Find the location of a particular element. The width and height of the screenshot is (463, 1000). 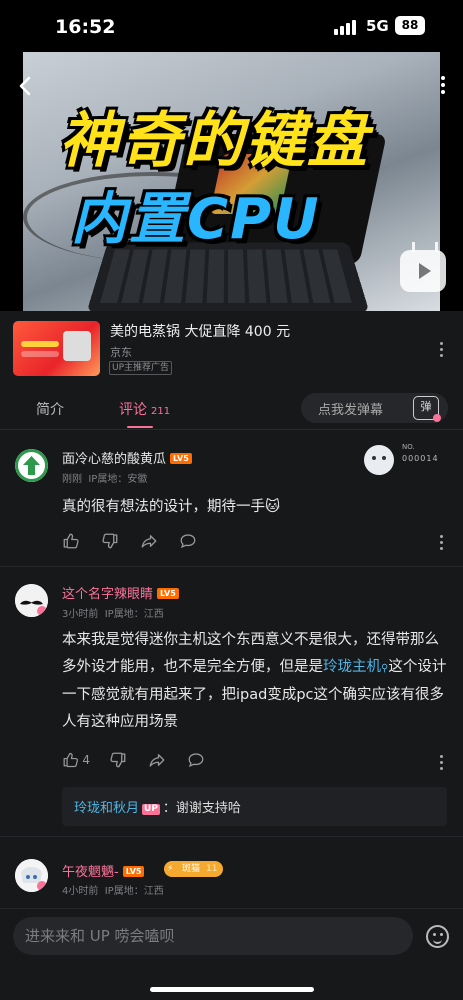

tab-intro: 简介 is located at coordinates (50, 409).